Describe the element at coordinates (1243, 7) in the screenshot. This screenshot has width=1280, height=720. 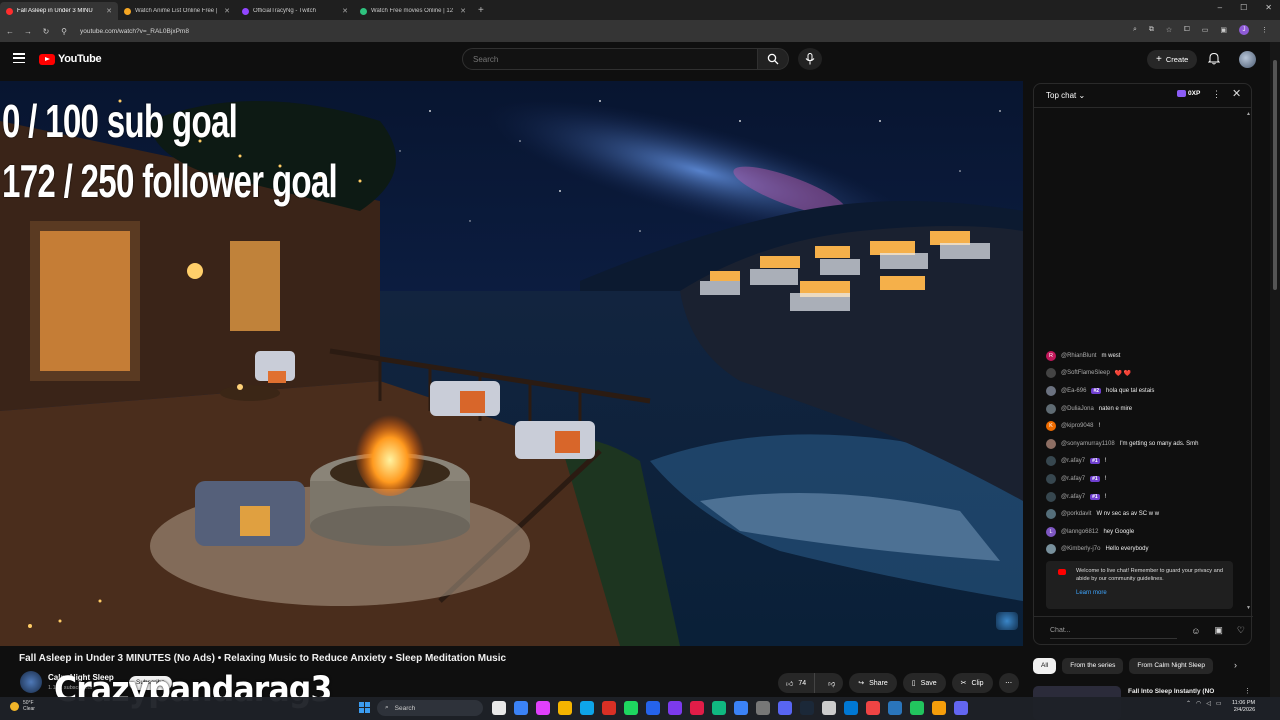
I see `maximize-button: ☐` at that location.